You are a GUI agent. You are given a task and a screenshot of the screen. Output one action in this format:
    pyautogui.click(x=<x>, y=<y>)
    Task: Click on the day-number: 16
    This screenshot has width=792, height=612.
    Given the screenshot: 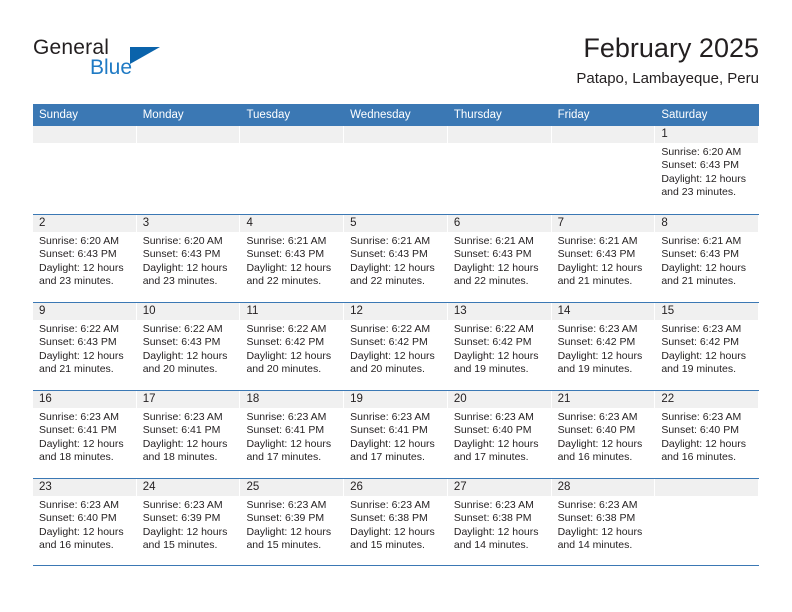 What is the action you would take?
    pyautogui.click(x=84, y=399)
    